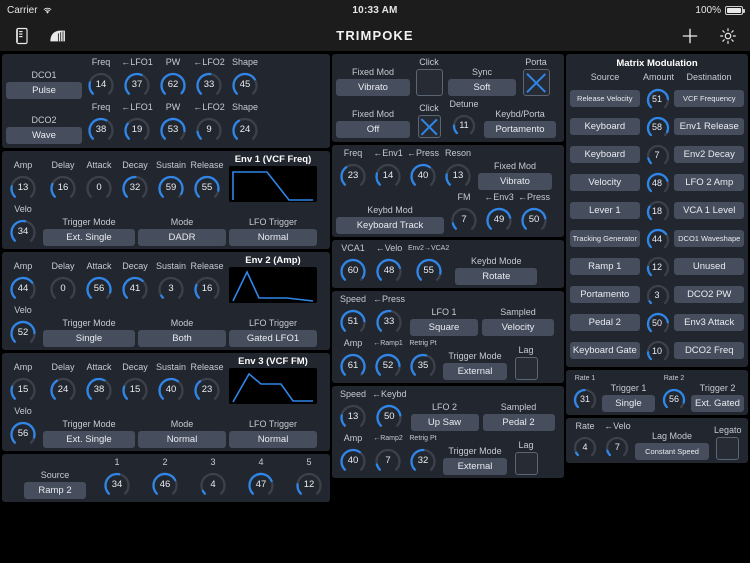 The image size is (750, 563). Describe the element at coordinates (373, 129) in the screenshot. I see `dco2-fixedmod-button: Off` at that location.